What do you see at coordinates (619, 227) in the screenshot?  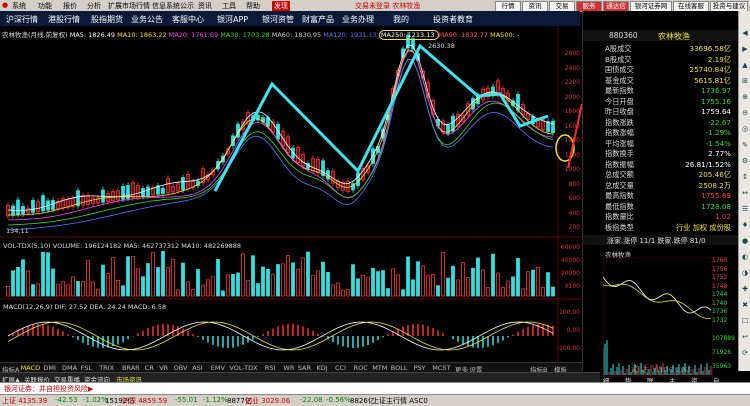 I see `panel-row-label: 板指类型` at bounding box center [619, 227].